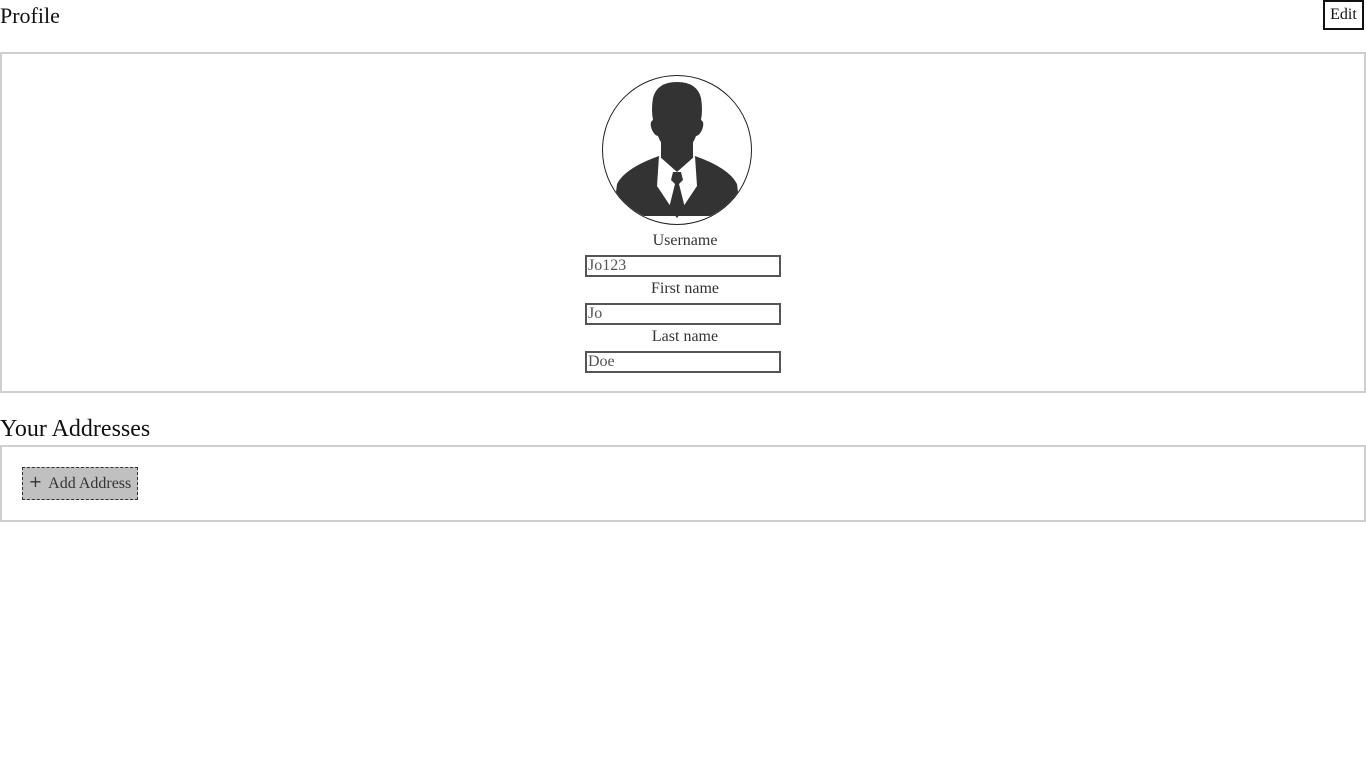 The height and width of the screenshot is (768, 1366). Describe the element at coordinates (685, 288) in the screenshot. I see `first-name-label: First name` at that location.